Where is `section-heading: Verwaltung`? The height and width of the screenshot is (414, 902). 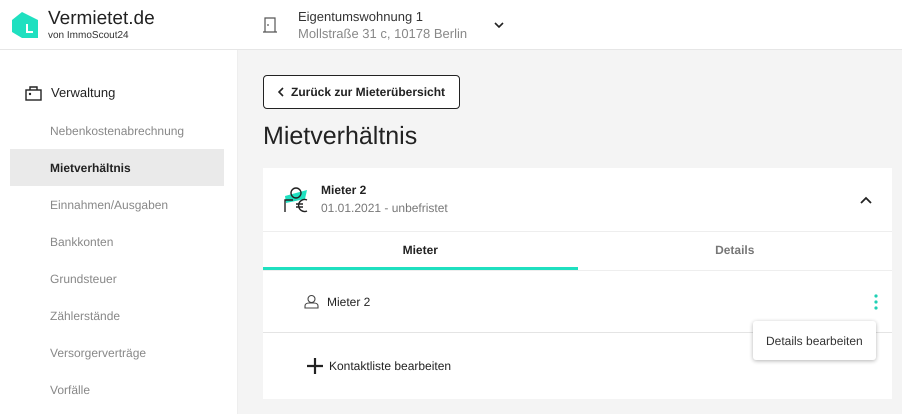
section-heading: Verwaltung is located at coordinates (83, 93).